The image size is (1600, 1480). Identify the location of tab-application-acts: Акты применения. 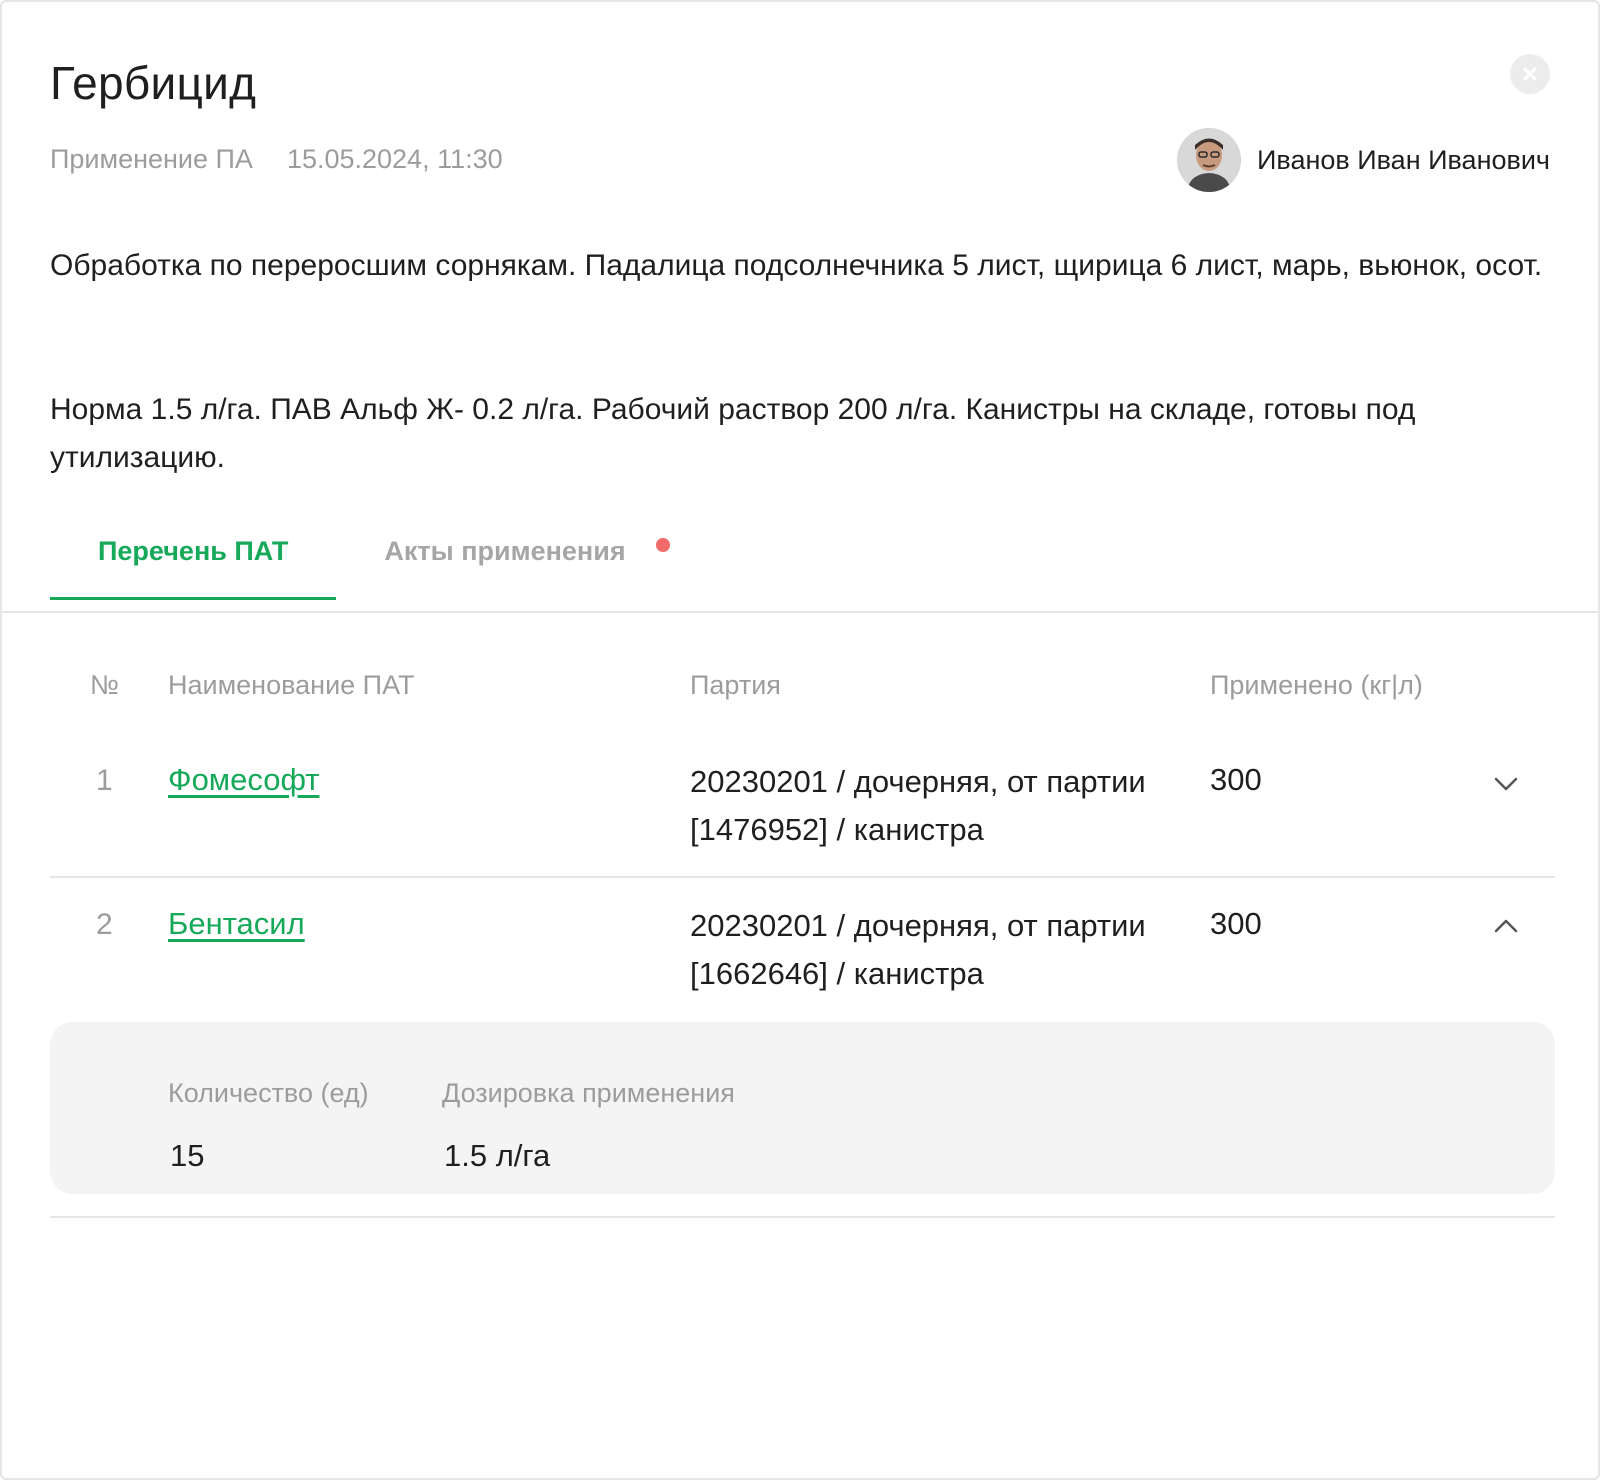
(504, 561).